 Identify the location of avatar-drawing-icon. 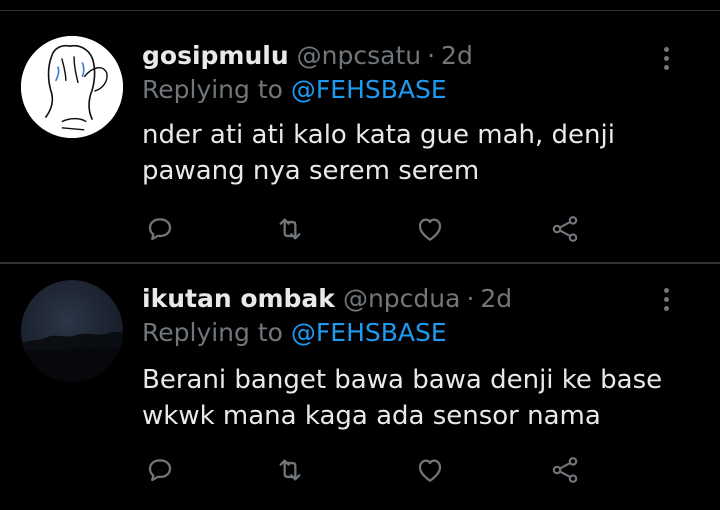
(72, 87).